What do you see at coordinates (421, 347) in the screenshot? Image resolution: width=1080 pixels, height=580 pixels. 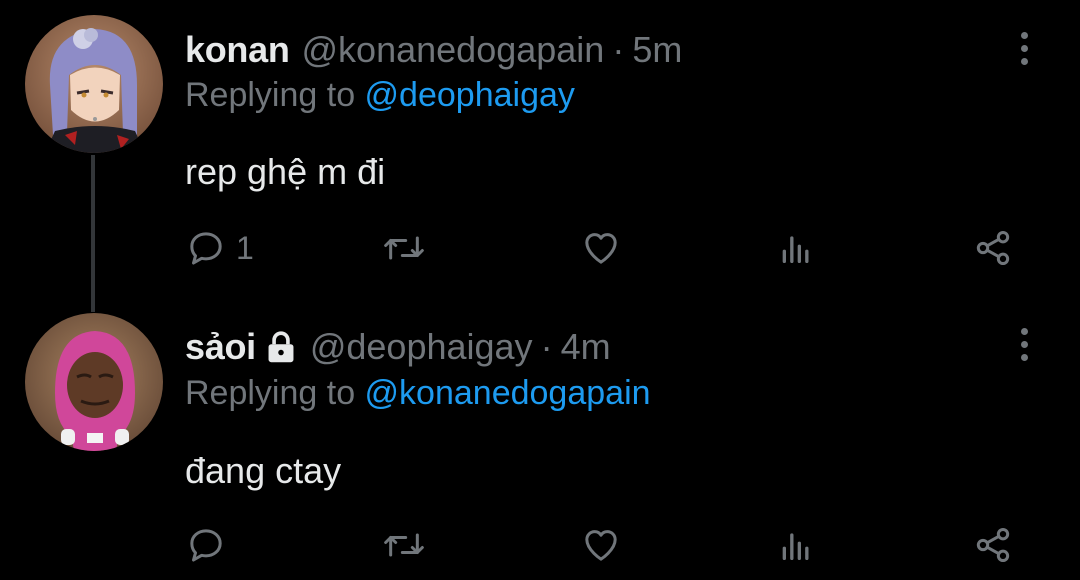 I see `user-handle: @deophaigay` at bounding box center [421, 347].